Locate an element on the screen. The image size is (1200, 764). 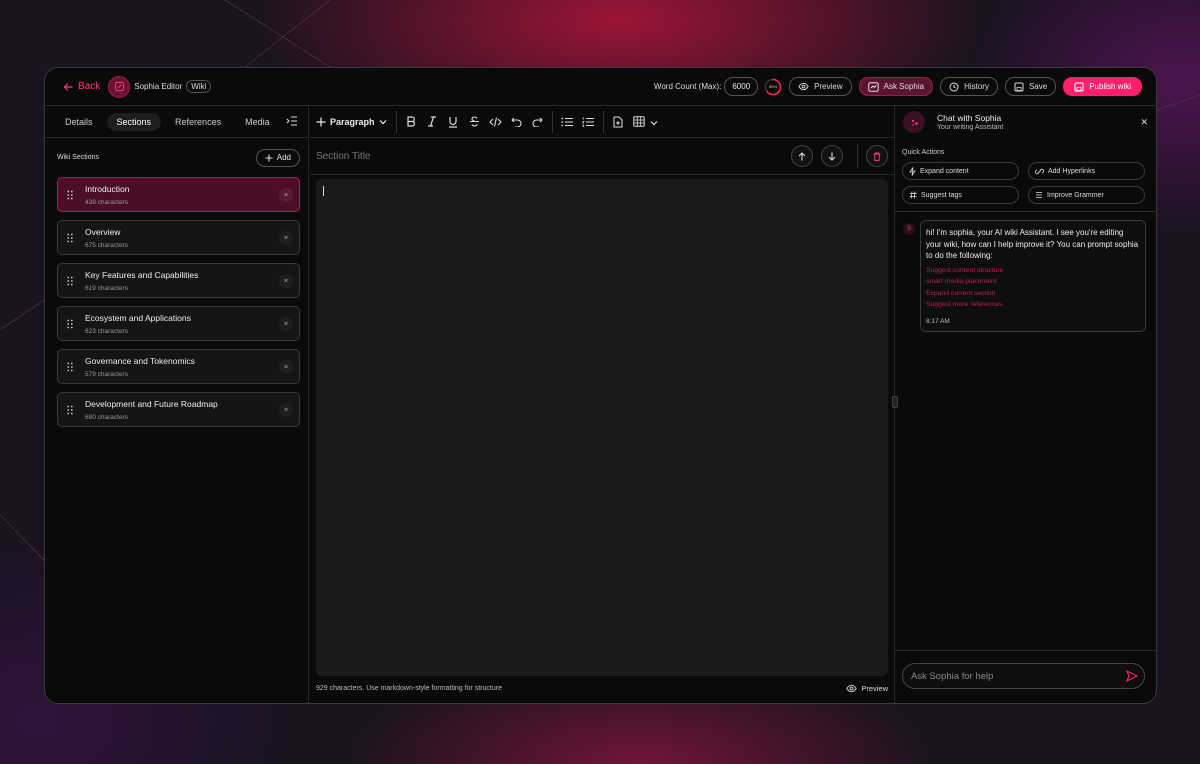
code-icon is located at coordinates (495, 122).